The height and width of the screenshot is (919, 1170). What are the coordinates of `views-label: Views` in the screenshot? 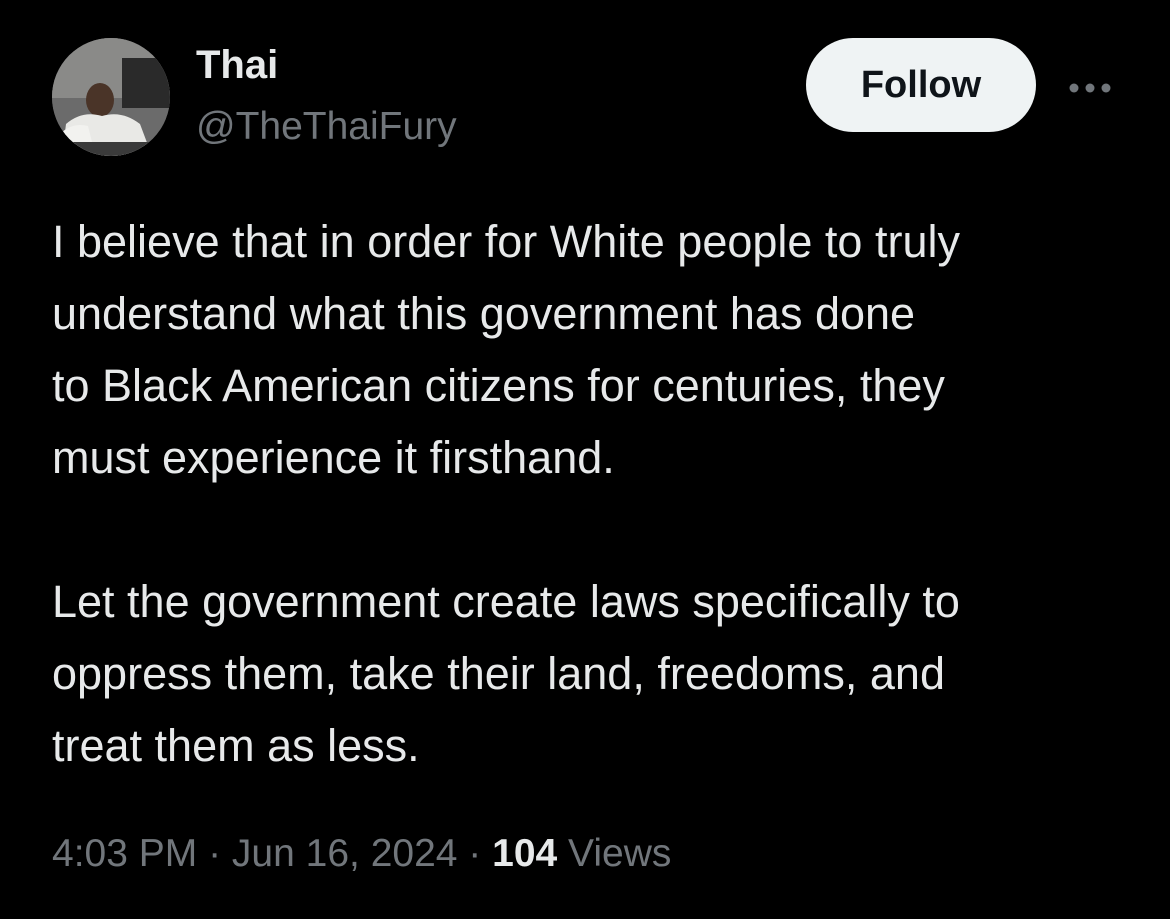 It's located at (614, 853).